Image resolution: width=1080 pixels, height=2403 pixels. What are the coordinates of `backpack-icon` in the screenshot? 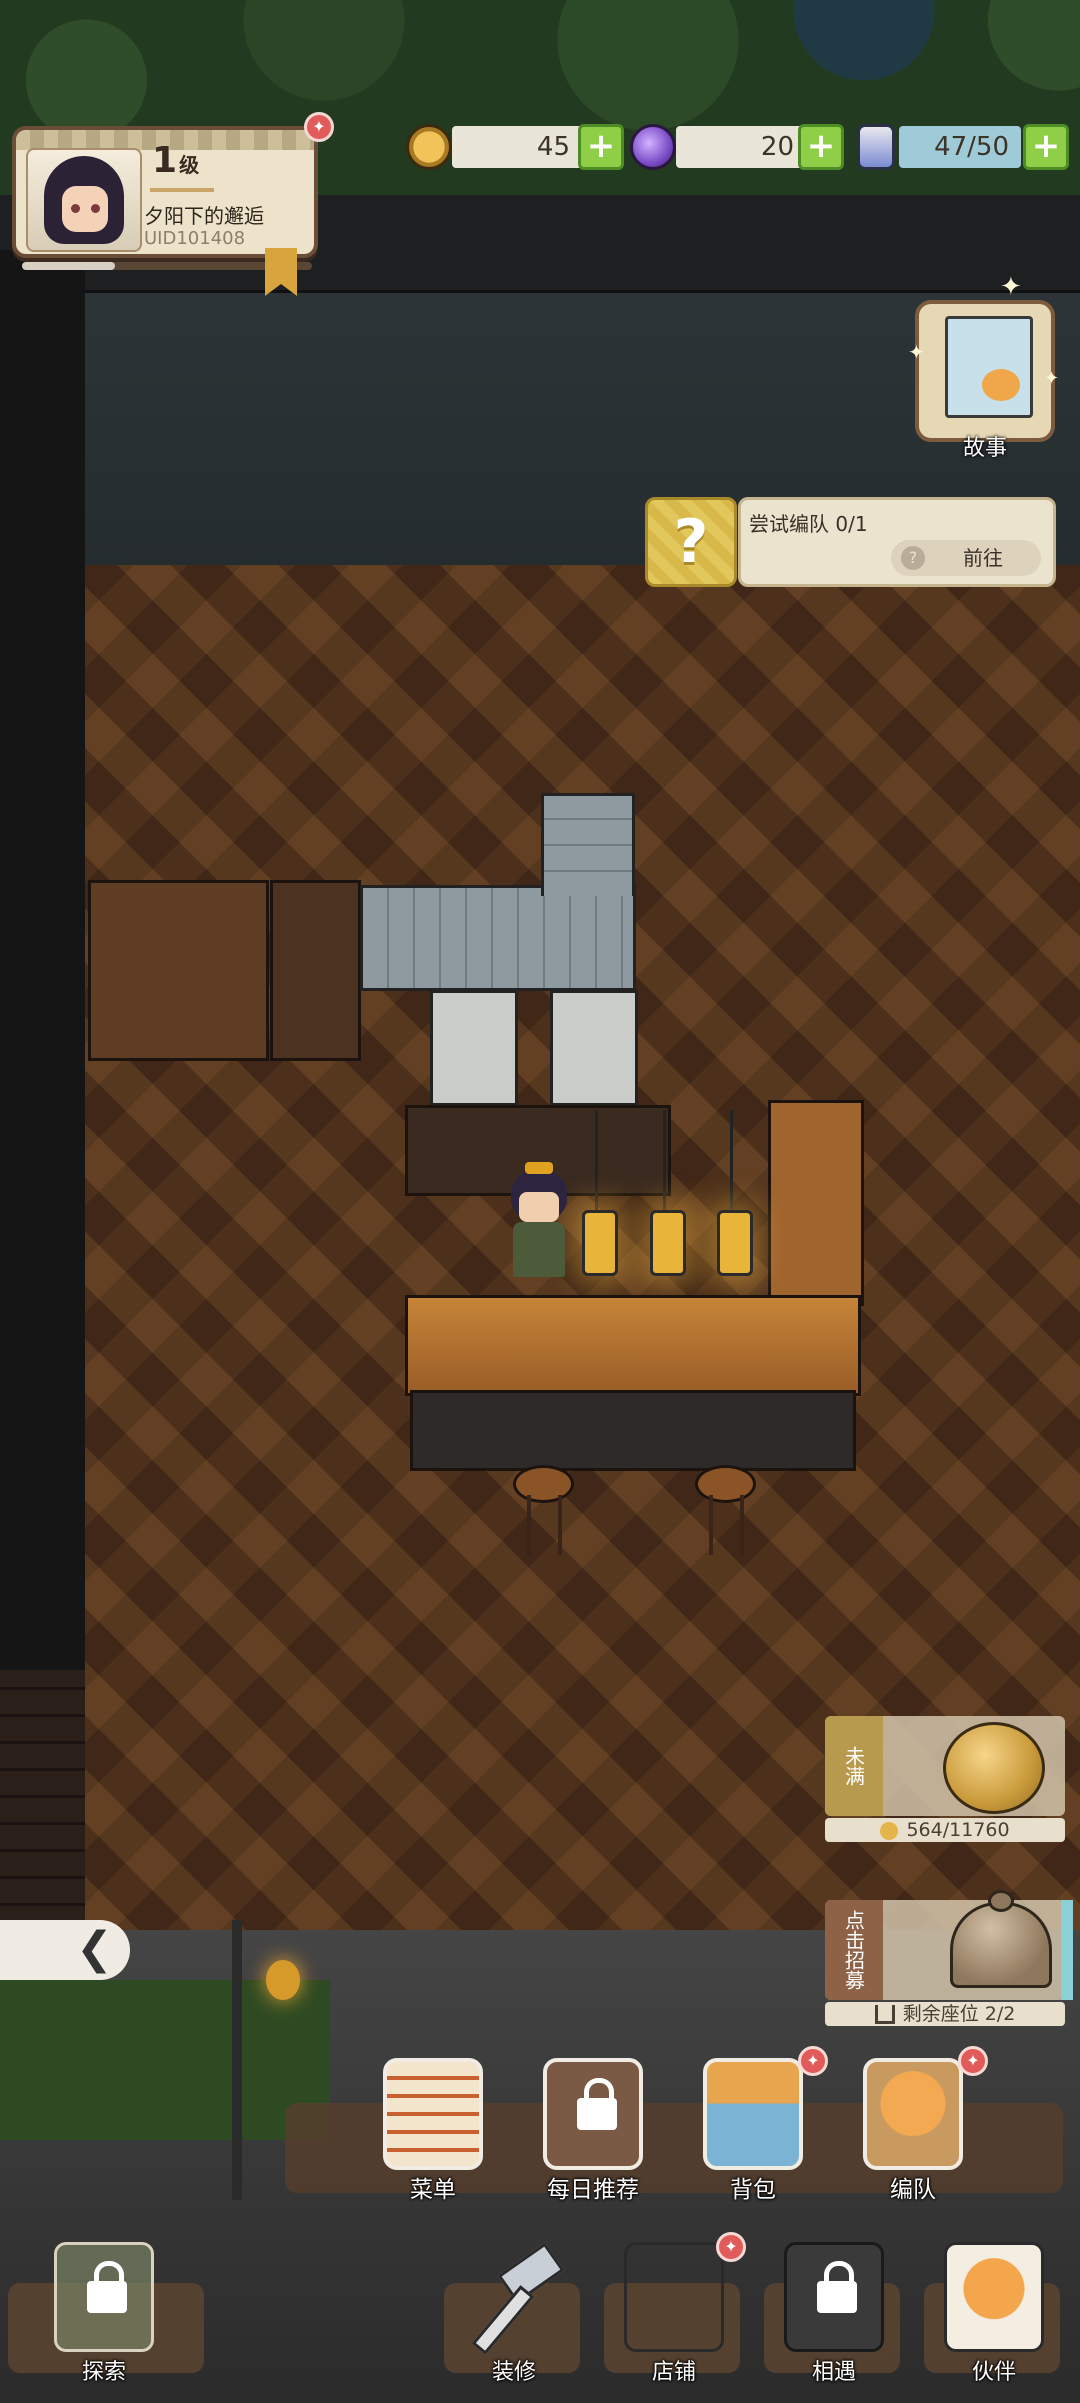 It's located at (753, 2114).